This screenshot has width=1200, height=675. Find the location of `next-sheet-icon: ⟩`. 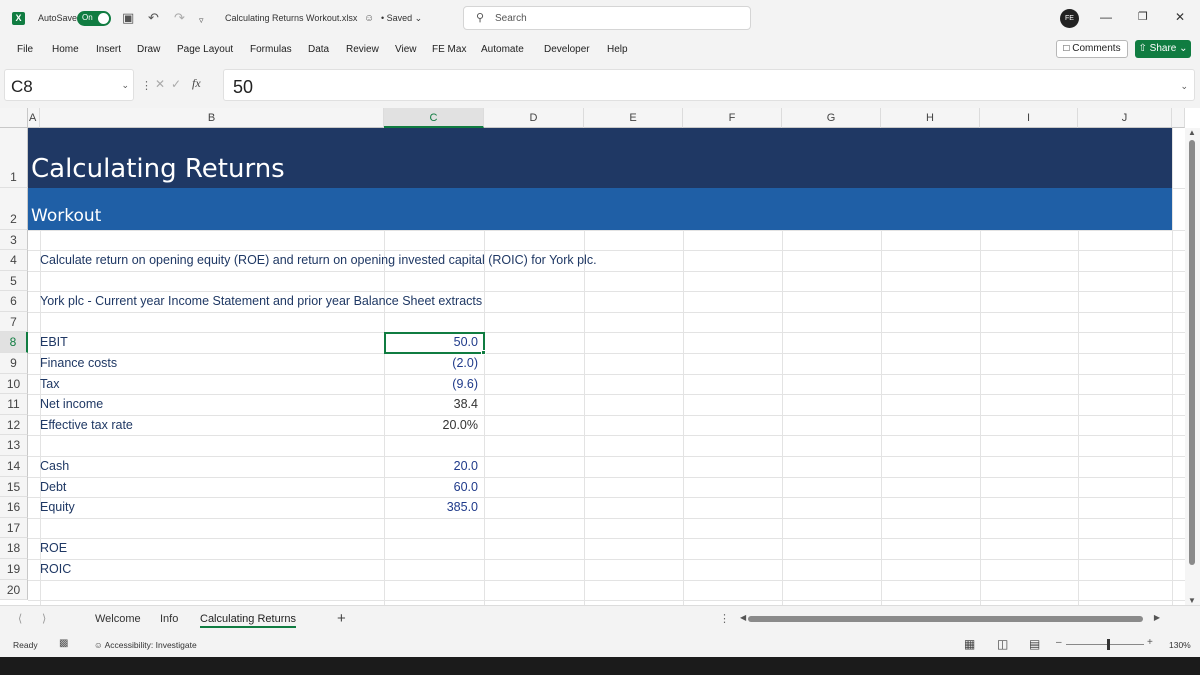

next-sheet-icon: ⟩ is located at coordinates (44, 618).